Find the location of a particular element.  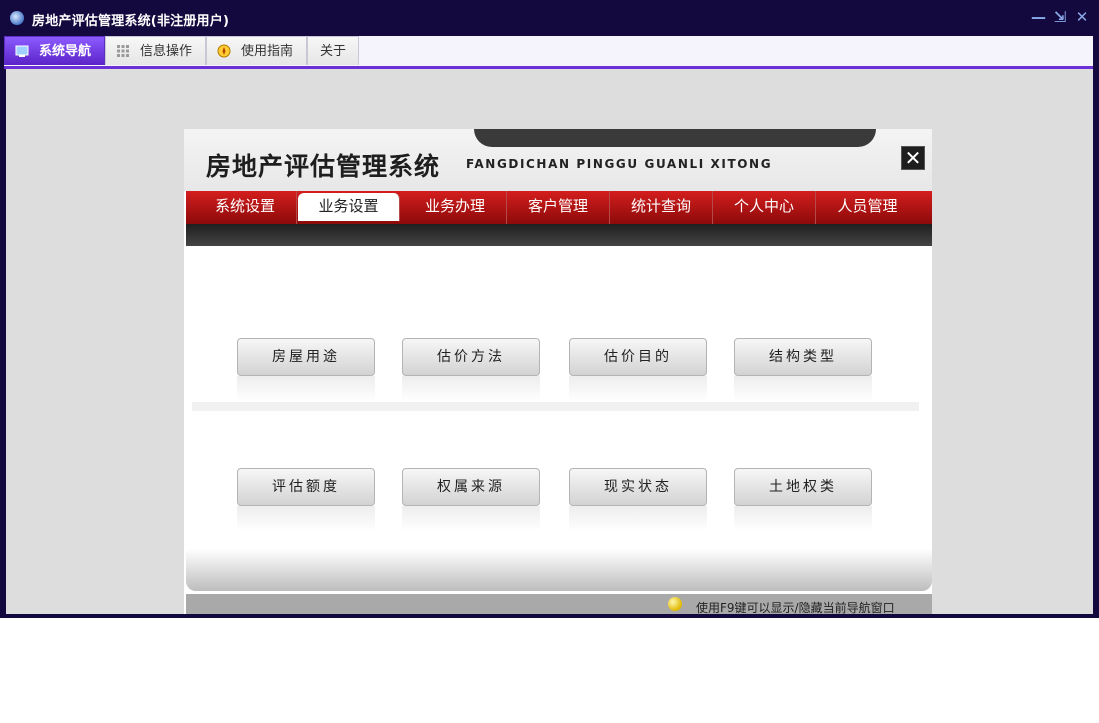

status-hint: 使用F9键可以显示/隐藏当前导航窗口 is located at coordinates (795, 607).